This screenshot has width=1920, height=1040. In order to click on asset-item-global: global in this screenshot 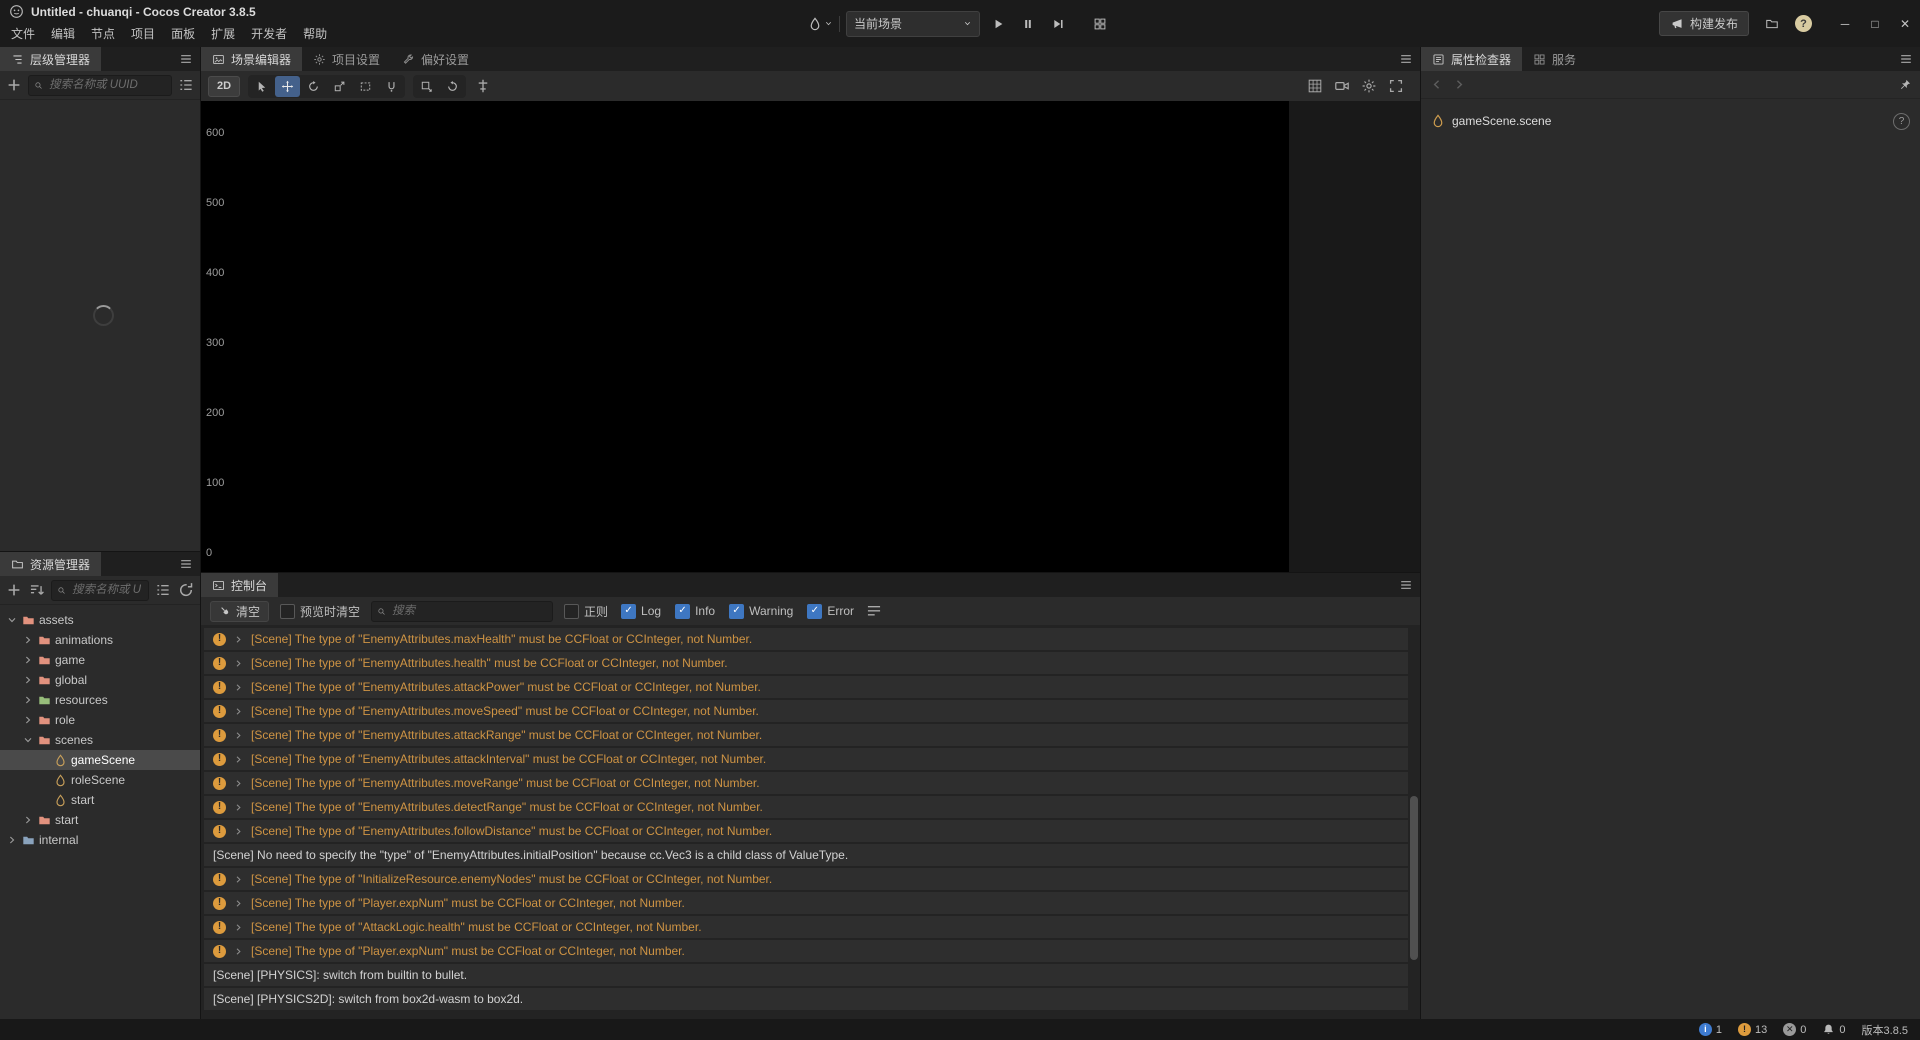, I will do `click(100, 680)`.